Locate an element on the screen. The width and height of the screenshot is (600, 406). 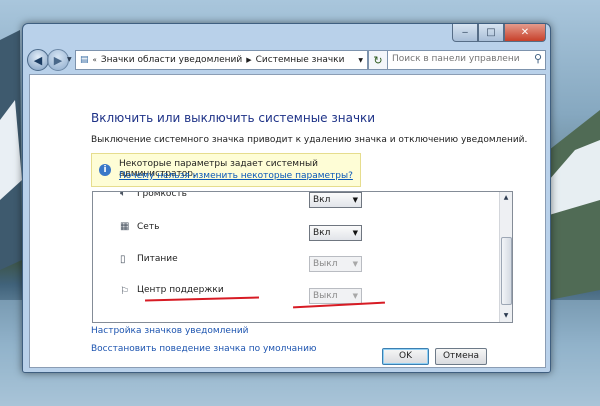
ok-button: OK is located at coordinates (405, 356).